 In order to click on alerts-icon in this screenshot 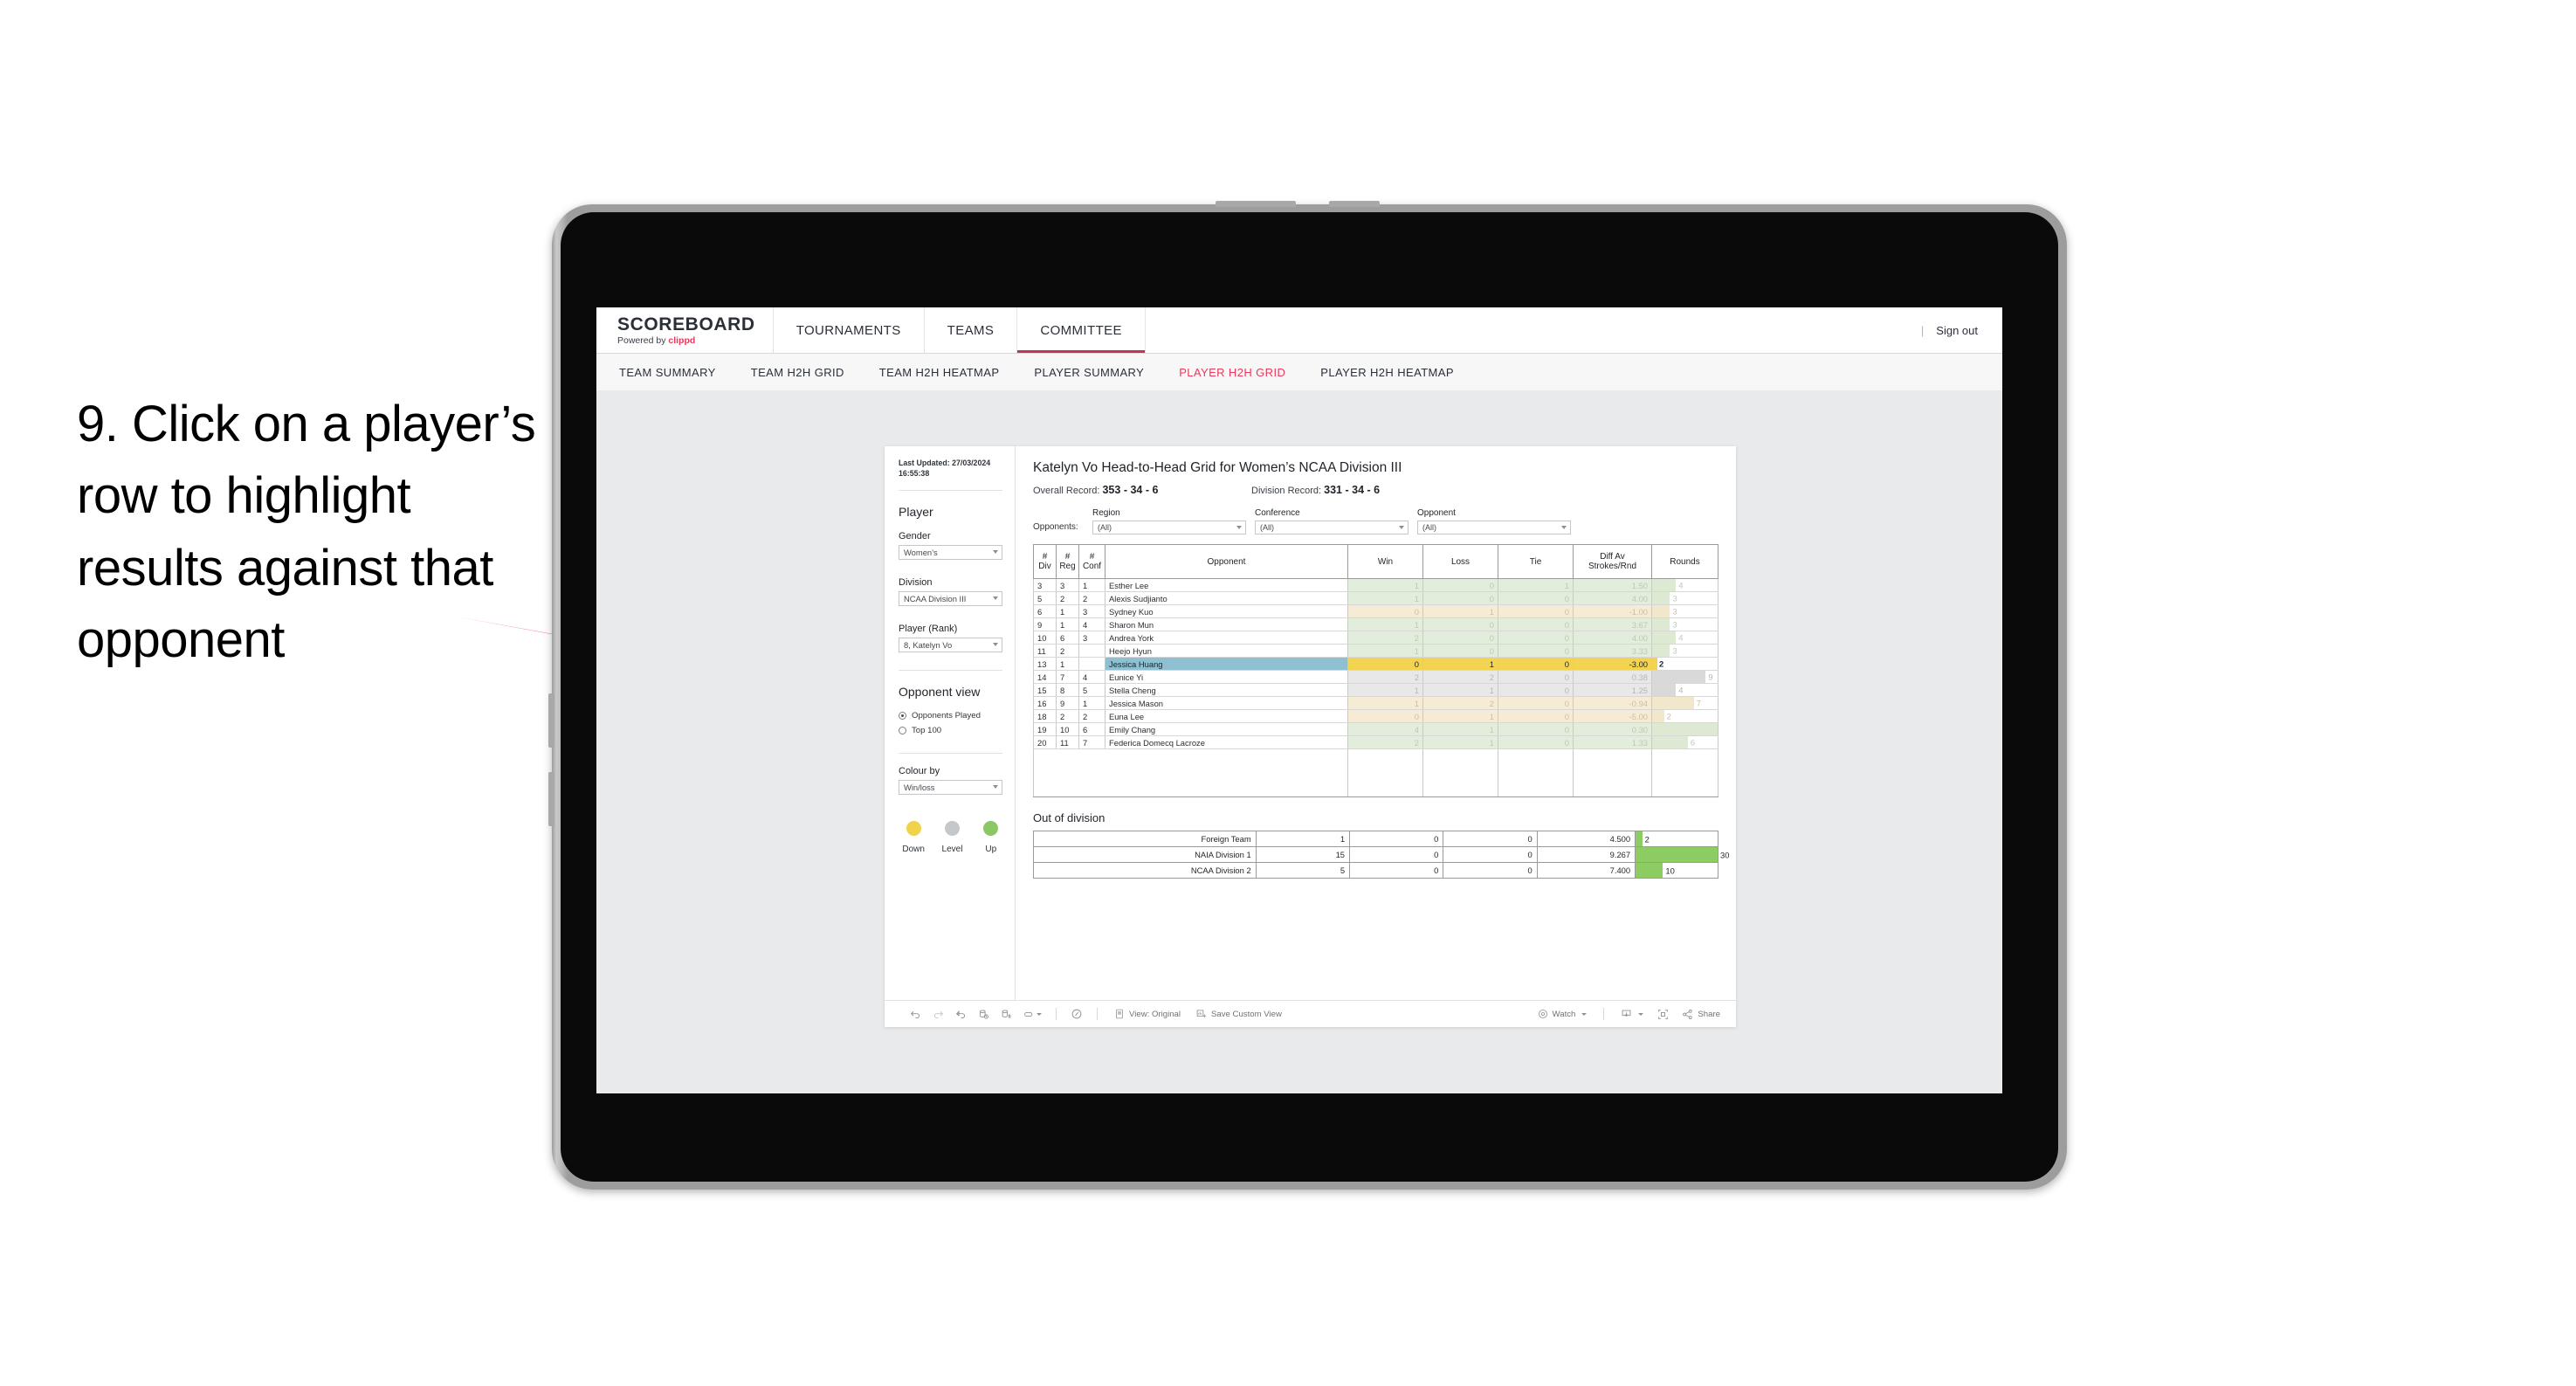, I will do `click(1076, 1014)`.